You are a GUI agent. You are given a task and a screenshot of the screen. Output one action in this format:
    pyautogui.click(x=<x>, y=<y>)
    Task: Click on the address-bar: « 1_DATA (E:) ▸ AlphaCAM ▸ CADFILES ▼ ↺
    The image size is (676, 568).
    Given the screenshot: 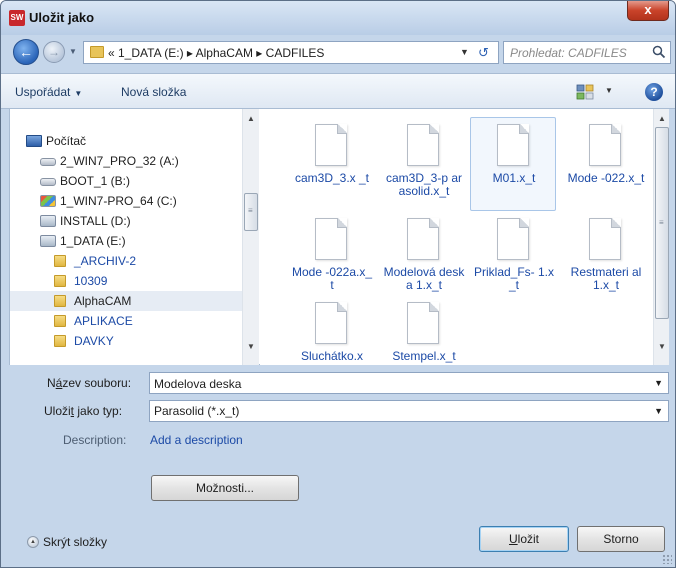 What is the action you would take?
    pyautogui.click(x=291, y=52)
    